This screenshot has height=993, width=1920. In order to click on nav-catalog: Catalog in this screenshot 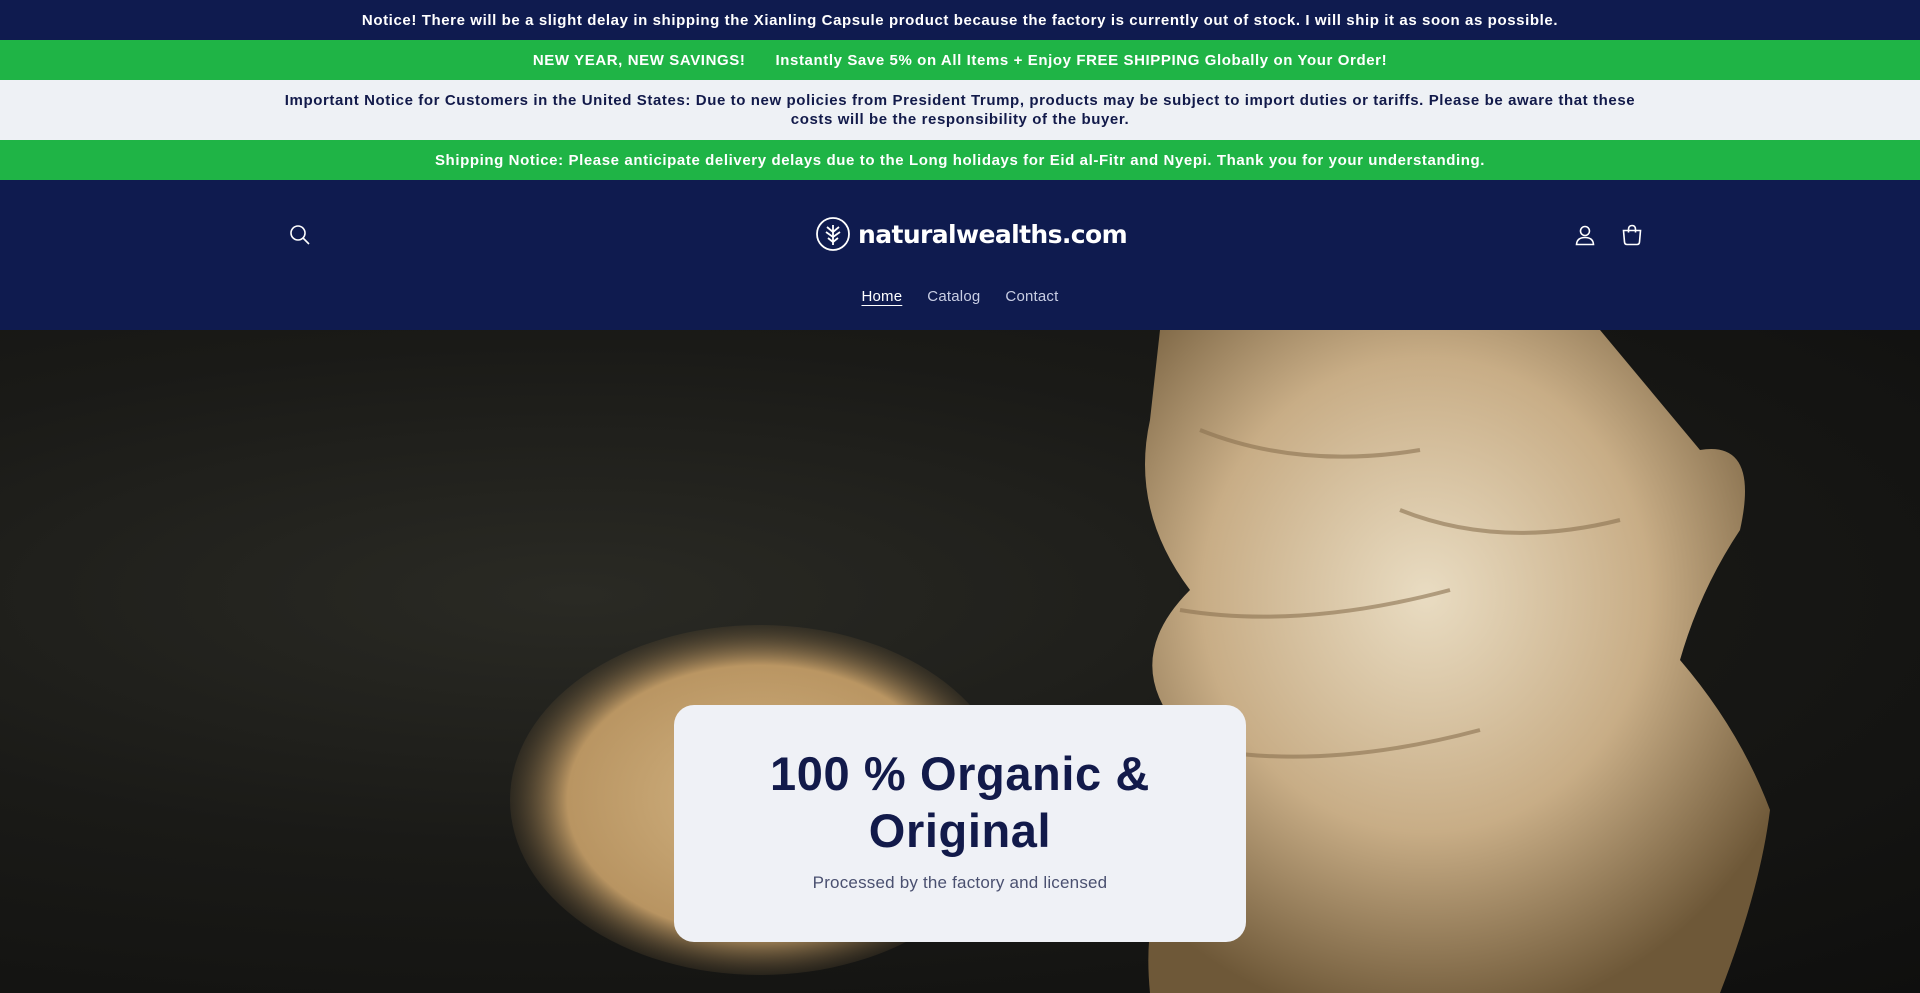, I will do `click(953, 296)`.